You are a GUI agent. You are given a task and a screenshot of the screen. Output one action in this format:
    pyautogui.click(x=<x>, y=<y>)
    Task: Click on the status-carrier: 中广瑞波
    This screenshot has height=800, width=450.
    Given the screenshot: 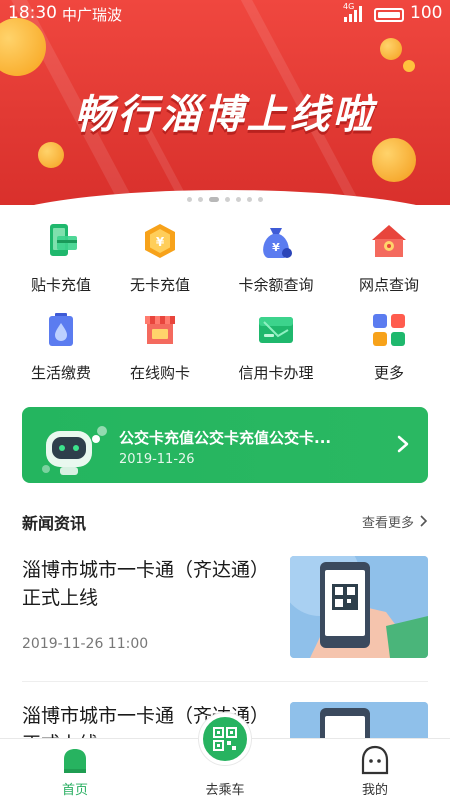 What is the action you would take?
    pyautogui.click(x=92, y=15)
    